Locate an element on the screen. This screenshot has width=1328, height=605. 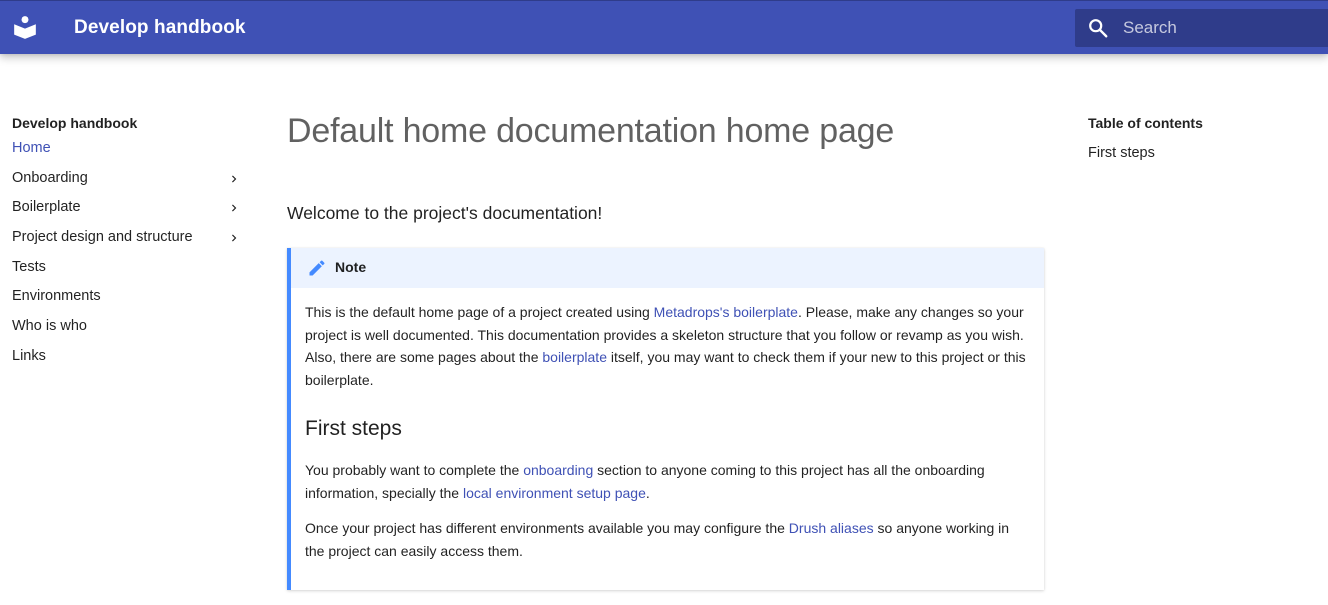
metadrops-boilerplate-link: Metadrops's boilerplate is located at coordinates (726, 312).